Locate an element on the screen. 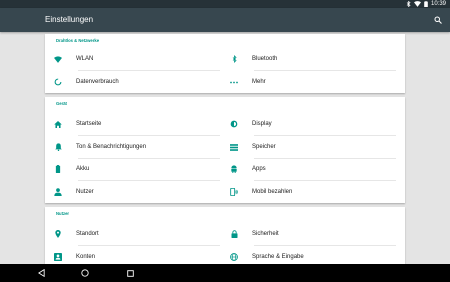 This screenshot has width=450, height=282. battery-icon is located at coordinates (58, 169).